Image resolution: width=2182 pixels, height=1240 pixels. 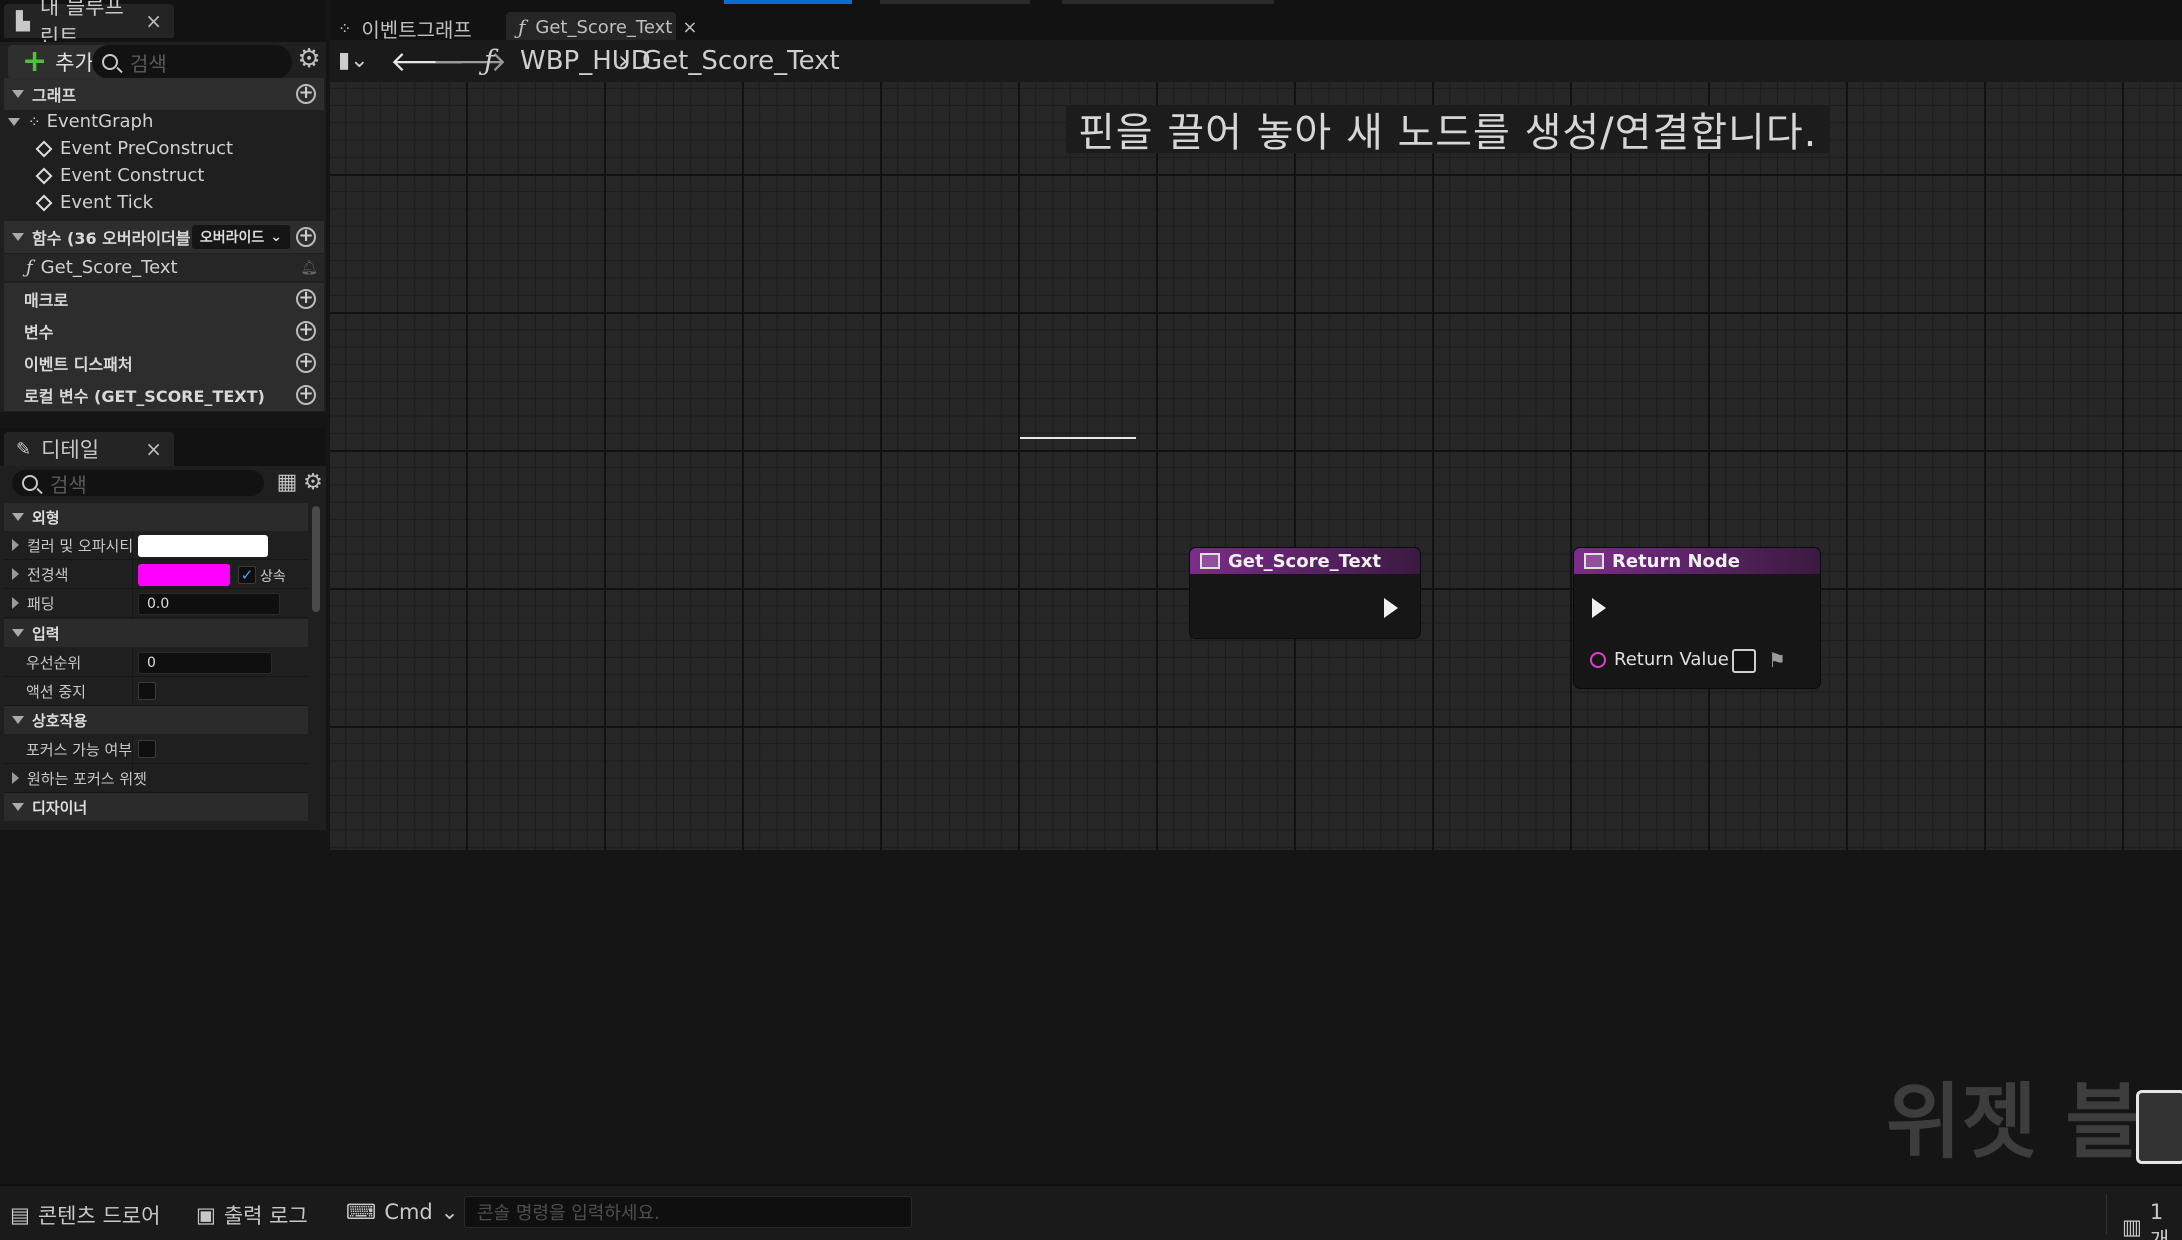 What do you see at coordinates (306, 331) in the screenshot?
I see `add-variable-icon: +` at bounding box center [306, 331].